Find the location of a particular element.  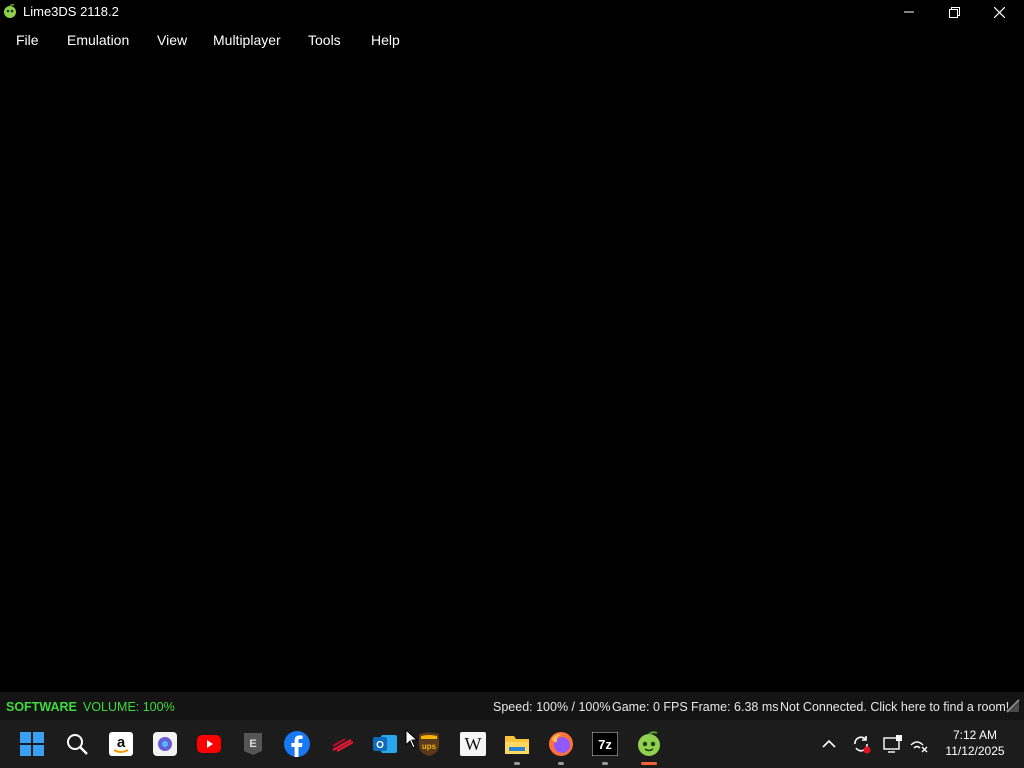

facebook-icon is located at coordinates (297, 744).